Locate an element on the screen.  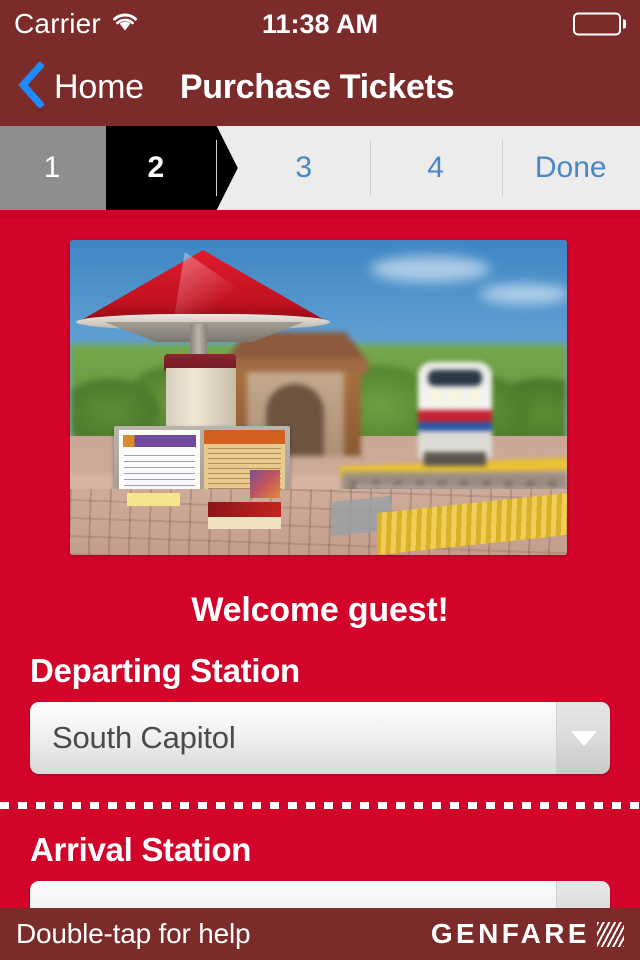
carrier-label: Carrier is located at coordinates (57, 23).